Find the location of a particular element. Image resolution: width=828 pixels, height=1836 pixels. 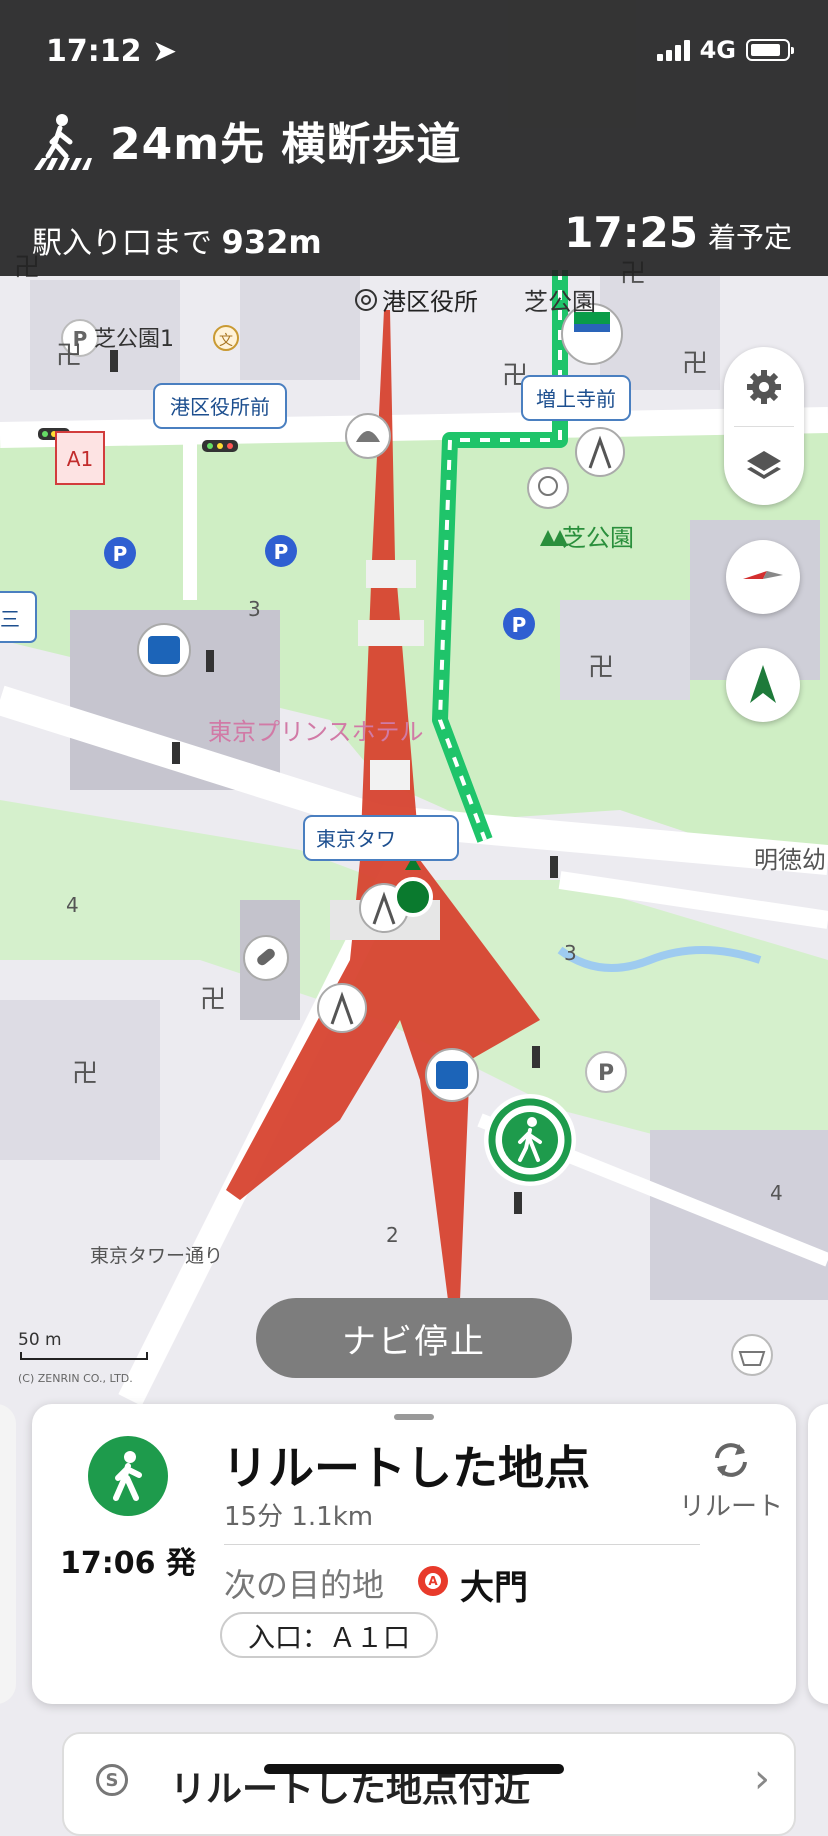

destination-title: リルートした地点 is located at coordinates (406, 1468).